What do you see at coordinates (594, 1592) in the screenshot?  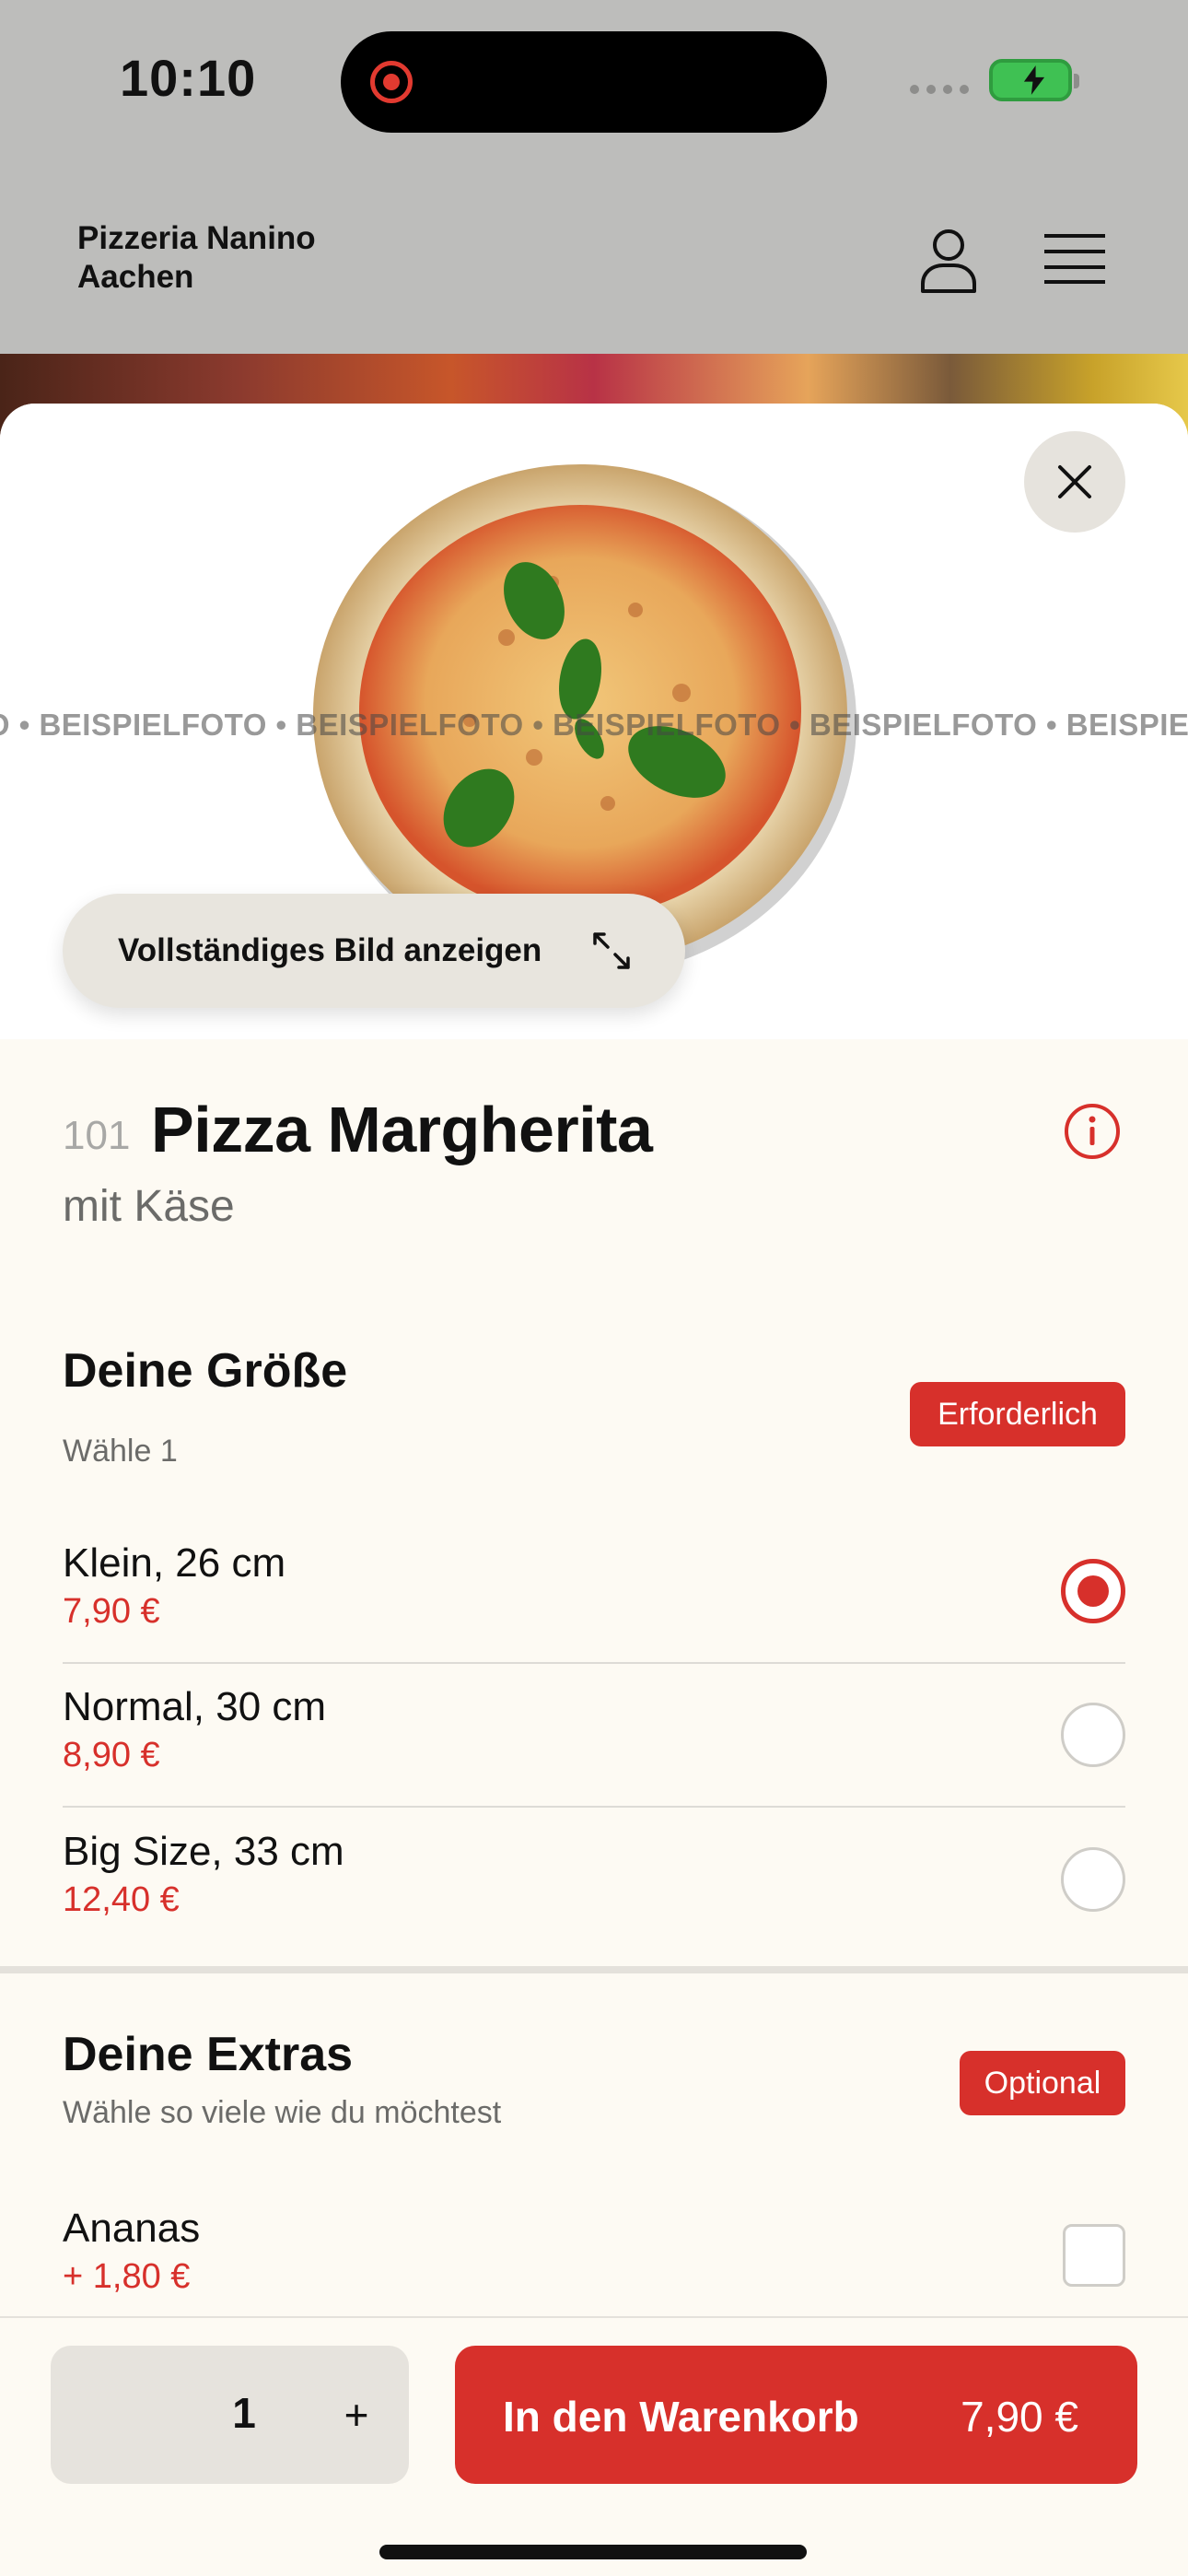 I see `size-option-klein: Klein, 26 cm 7,90 €` at bounding box center [594, 1592].